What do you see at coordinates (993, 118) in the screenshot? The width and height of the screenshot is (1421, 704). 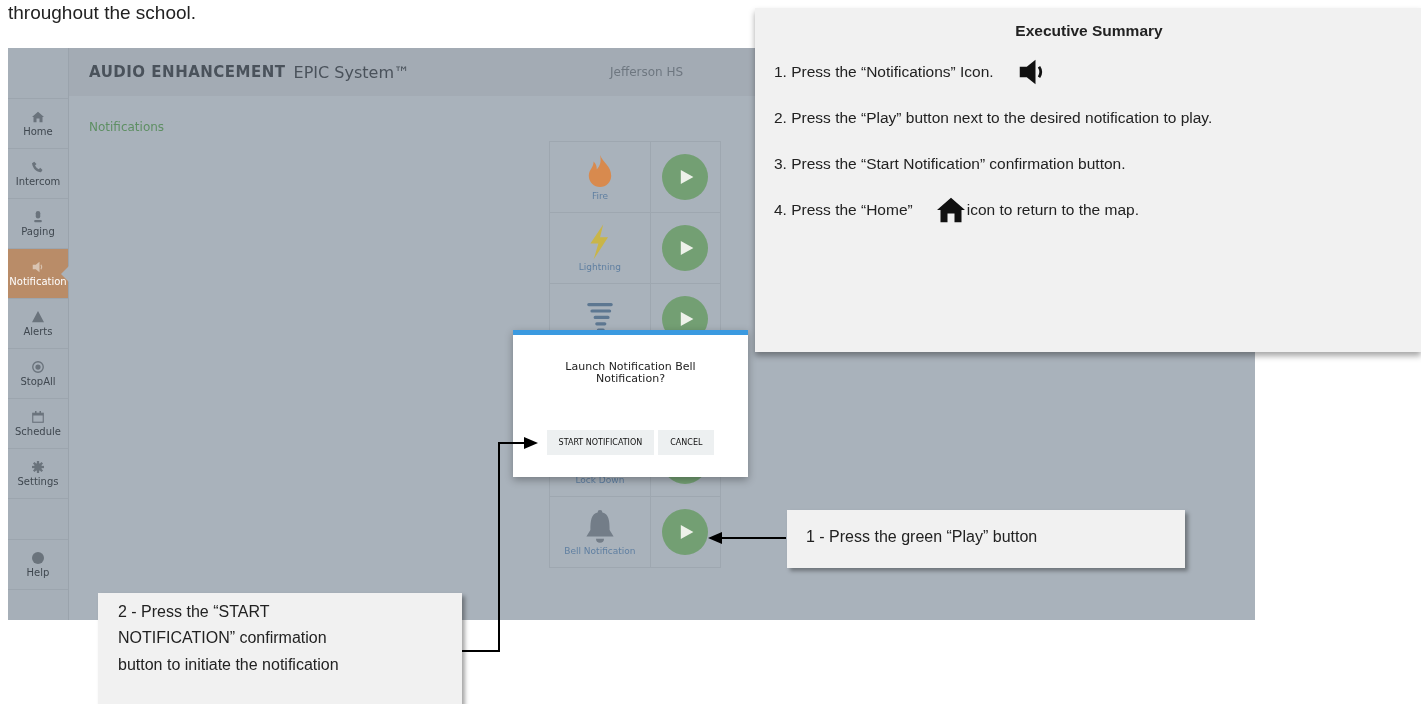 I see `summary-step: 2. Press the “Play” button next to the desired notification to play.` at bounding box center [993, 118].